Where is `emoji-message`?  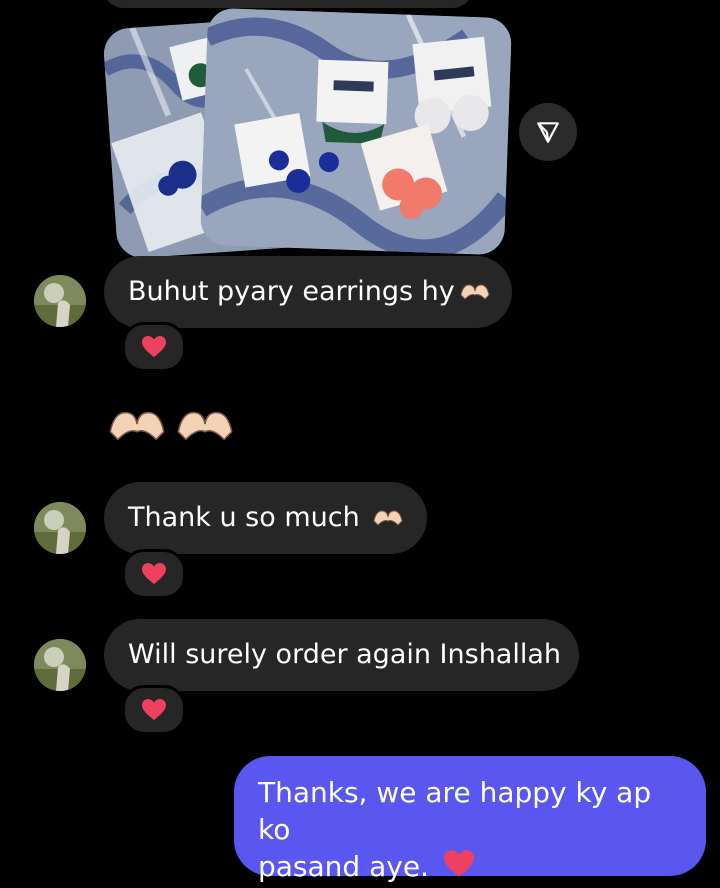 emoji-message is located at coordinates (171, 426).